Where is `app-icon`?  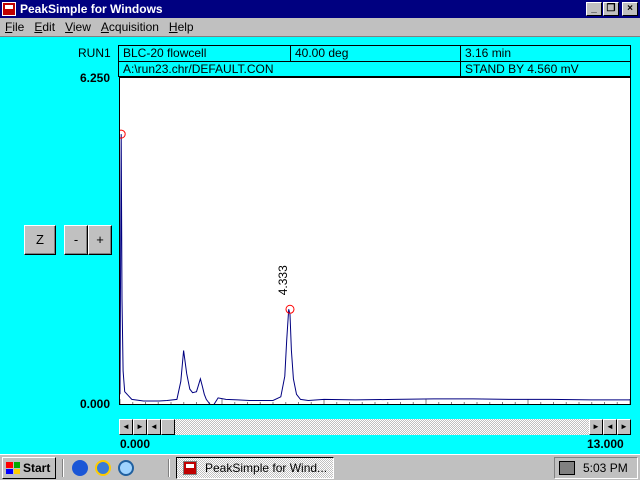
app-icon is located at coordinates (9, 9).